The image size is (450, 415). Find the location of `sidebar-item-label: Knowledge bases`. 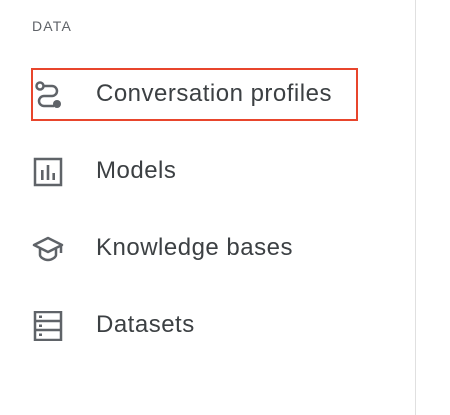

sidebar-item-label: Knowledge bases is located at coordinates (194, 247).